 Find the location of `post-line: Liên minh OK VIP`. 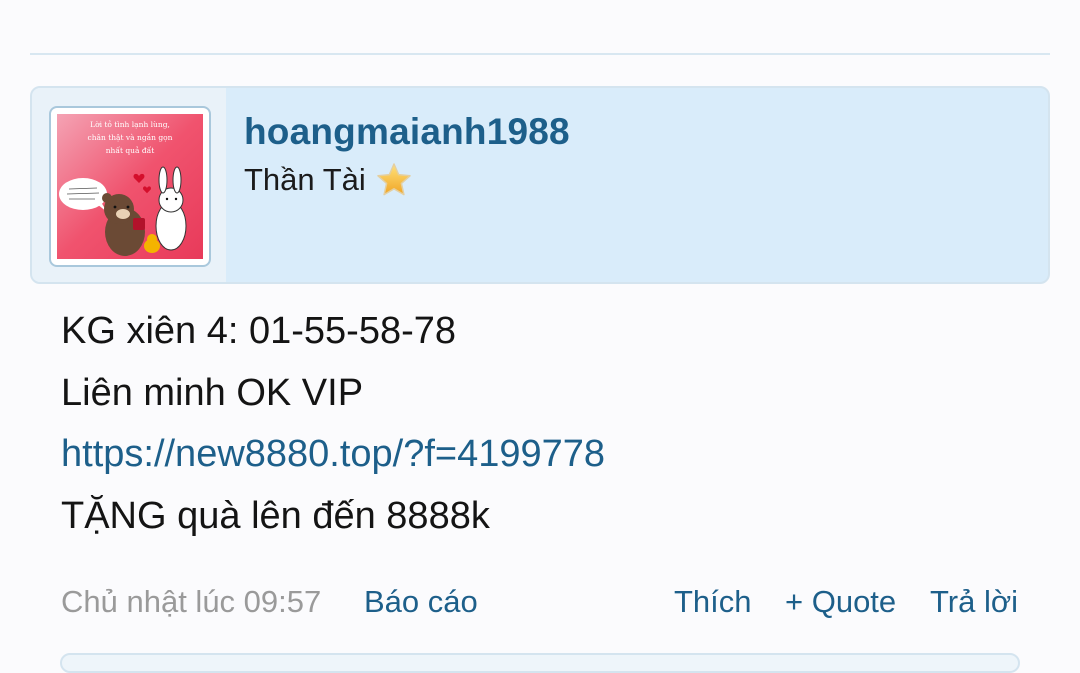

post-line: Liên minh OK VIP is located at coordinates (212, 392).